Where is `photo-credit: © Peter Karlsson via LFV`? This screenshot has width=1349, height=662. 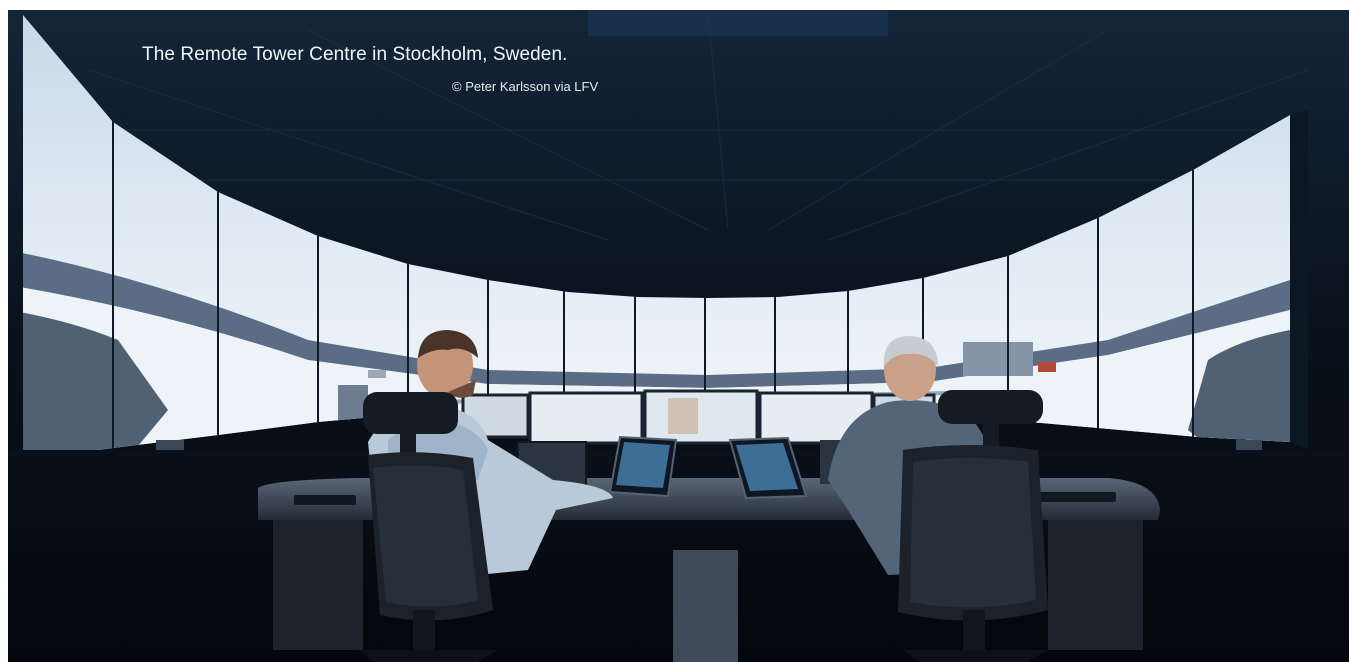
photo-credit: © Peter Karlsson via LFV is located at coordinates (525, 86).